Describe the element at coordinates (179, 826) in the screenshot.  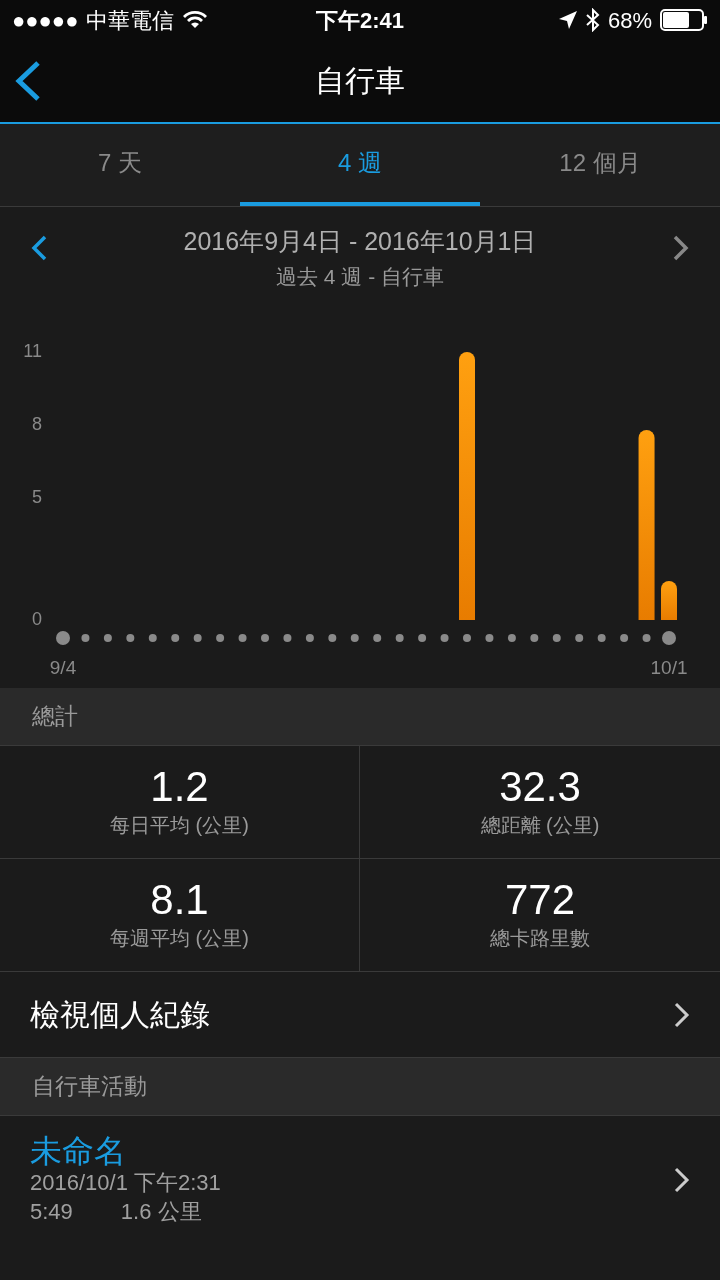
I see `stat-label: 每日平均 (公里)` at that location.